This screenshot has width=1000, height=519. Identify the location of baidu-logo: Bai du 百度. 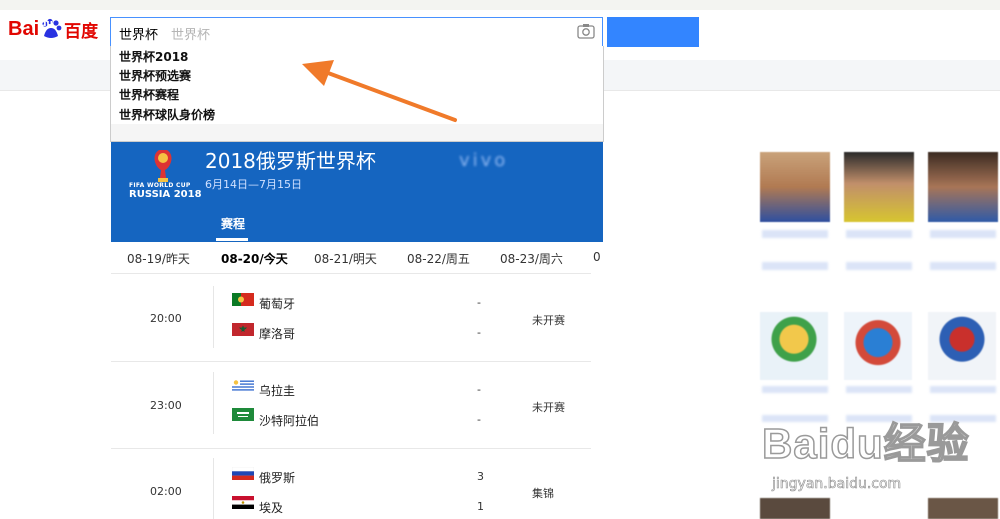
(53, 29).